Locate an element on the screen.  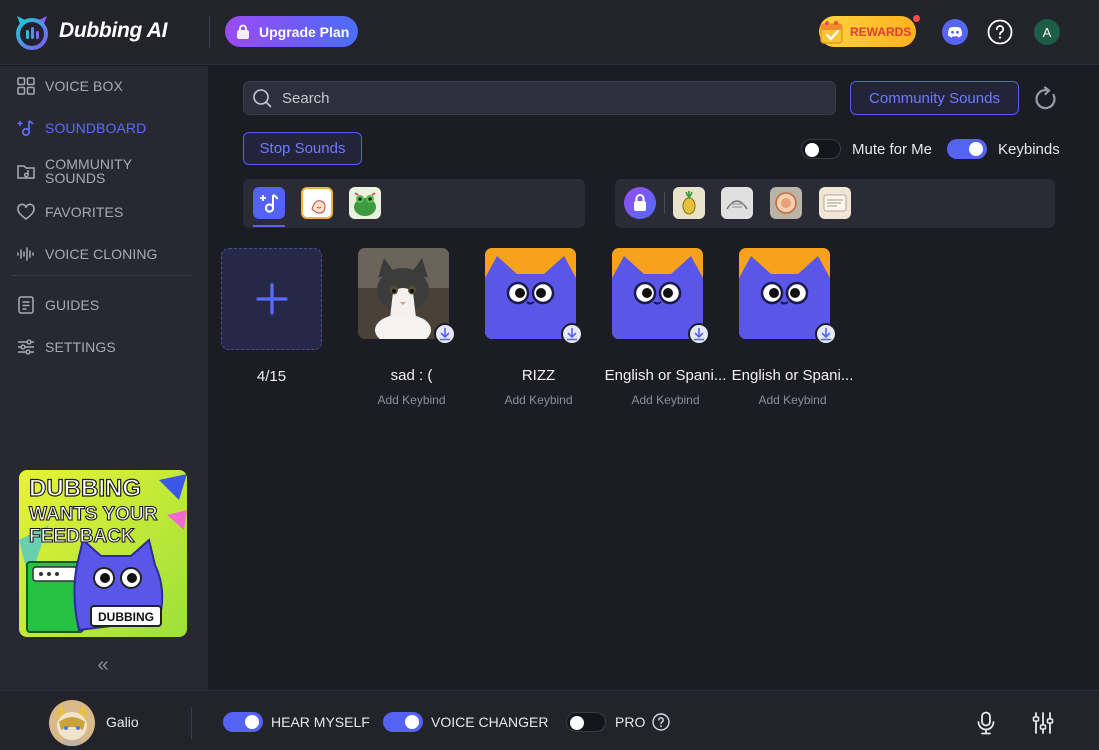
gift-calendar-icon is located at coordinates (831, 32).